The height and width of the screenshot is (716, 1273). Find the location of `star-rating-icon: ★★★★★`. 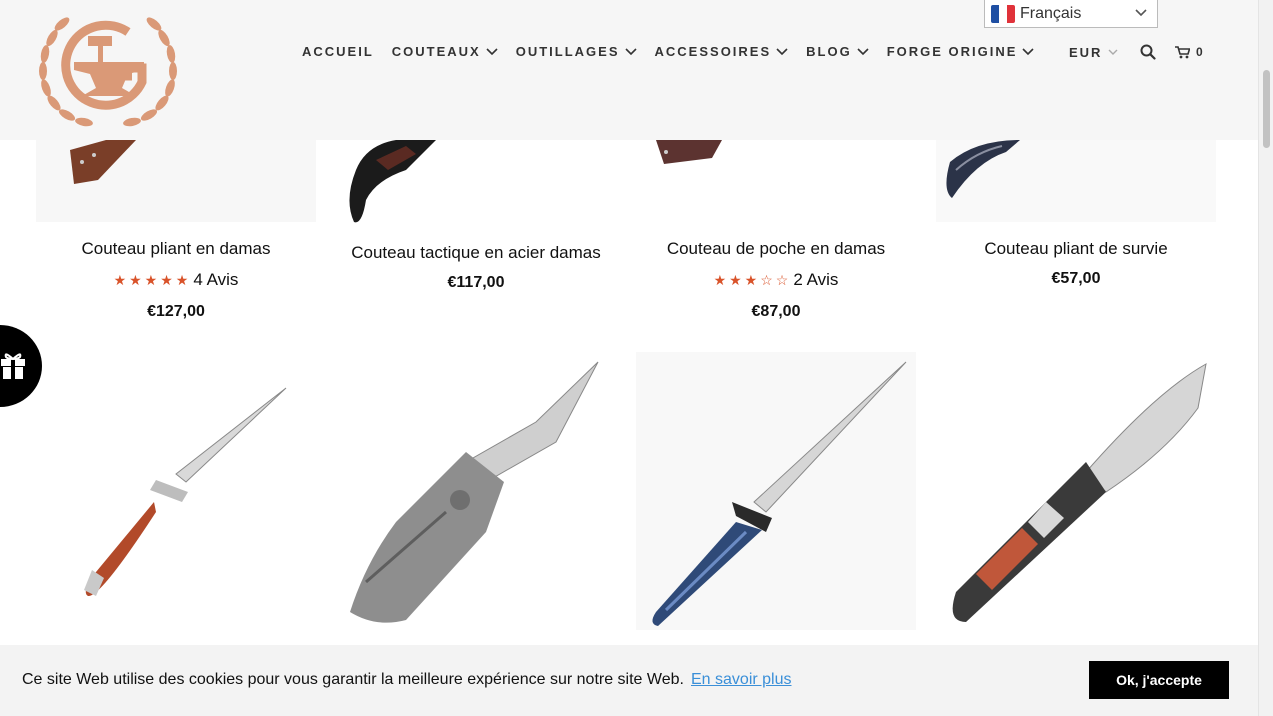

star-rating-icon: ★★★★★ is located at coordinates (152, 280).